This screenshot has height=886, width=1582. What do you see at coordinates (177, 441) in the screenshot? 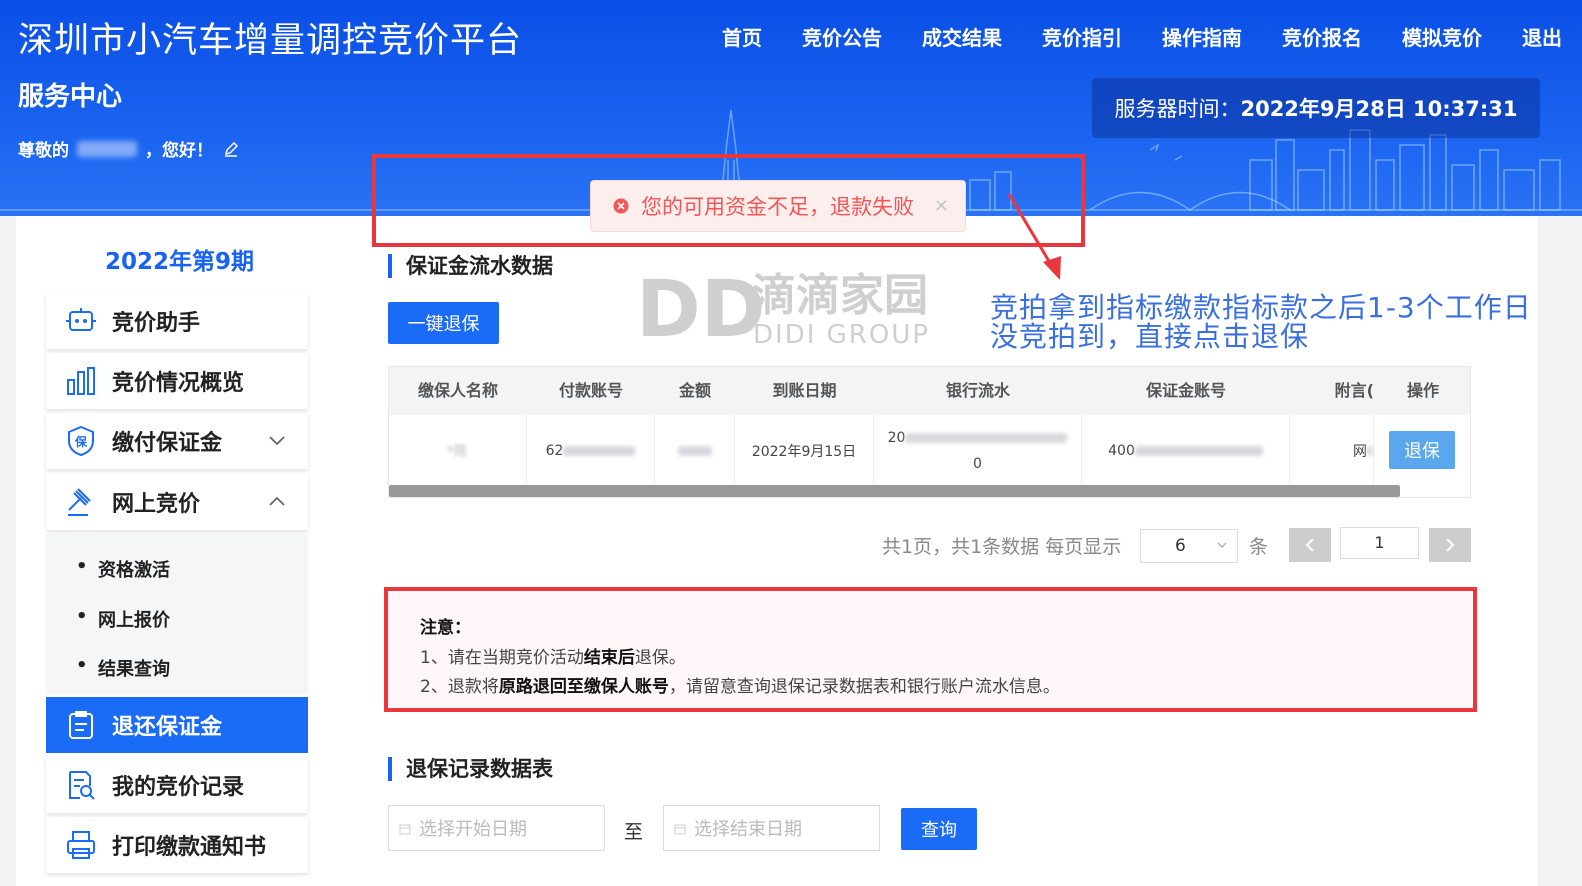
I see `sidebar-item-pay-deposit: 保 缴付保证金` at bounding box center [177, 441].